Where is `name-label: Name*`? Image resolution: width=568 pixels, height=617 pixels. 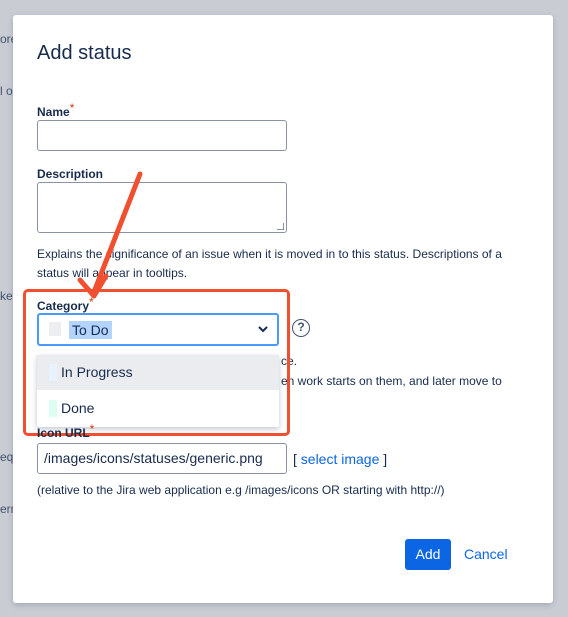 name-label: Name* is located at coordinates (56, 110).